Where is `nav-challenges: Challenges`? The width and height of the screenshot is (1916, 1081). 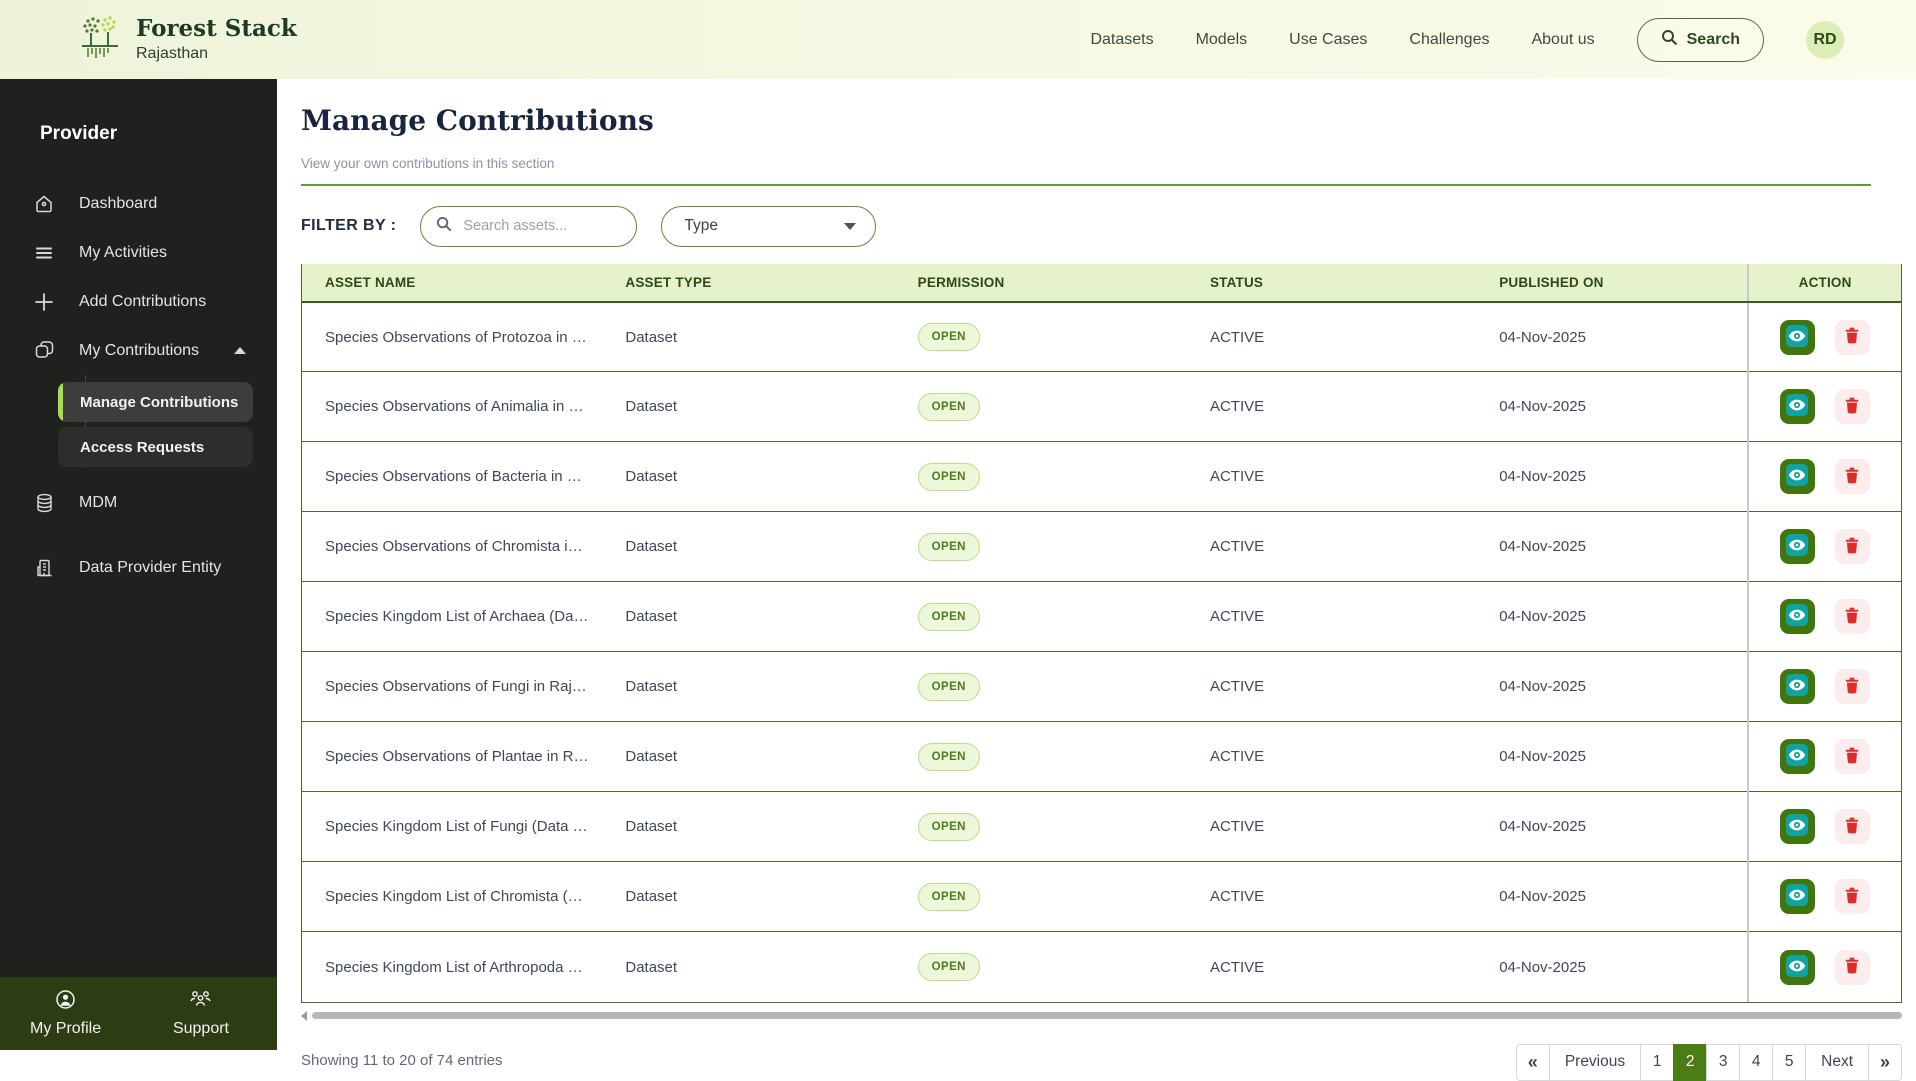 nav-challenges: Challenges is located at coordinates (1449, 40).